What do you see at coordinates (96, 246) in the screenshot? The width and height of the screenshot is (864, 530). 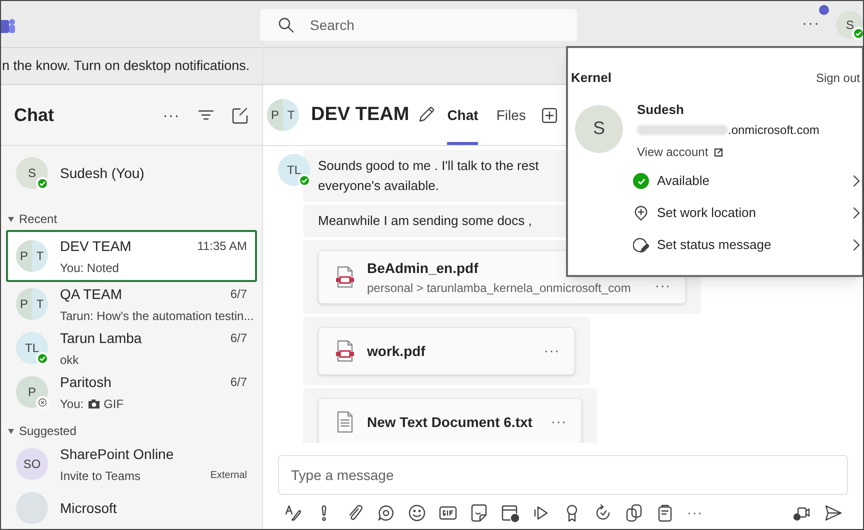 I see `contact-name: DEV TEAM` at bounding box center [96, 246].